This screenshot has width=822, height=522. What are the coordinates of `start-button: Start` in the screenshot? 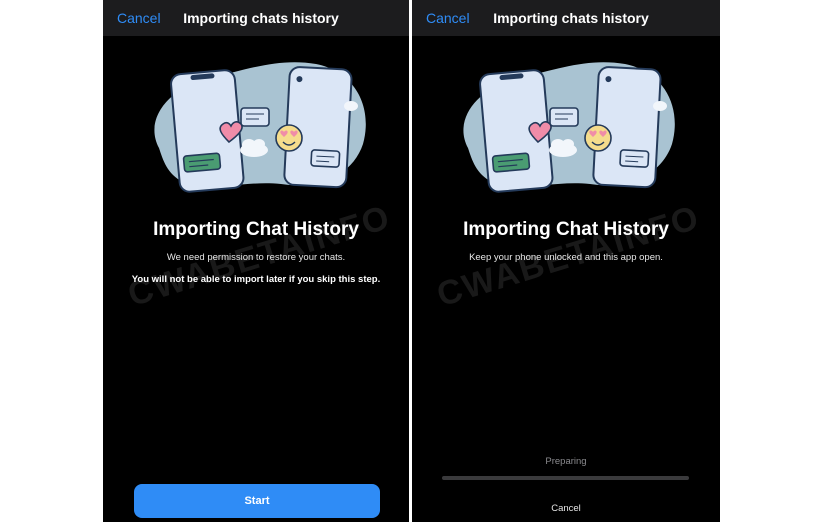 It's located at (257, 501).